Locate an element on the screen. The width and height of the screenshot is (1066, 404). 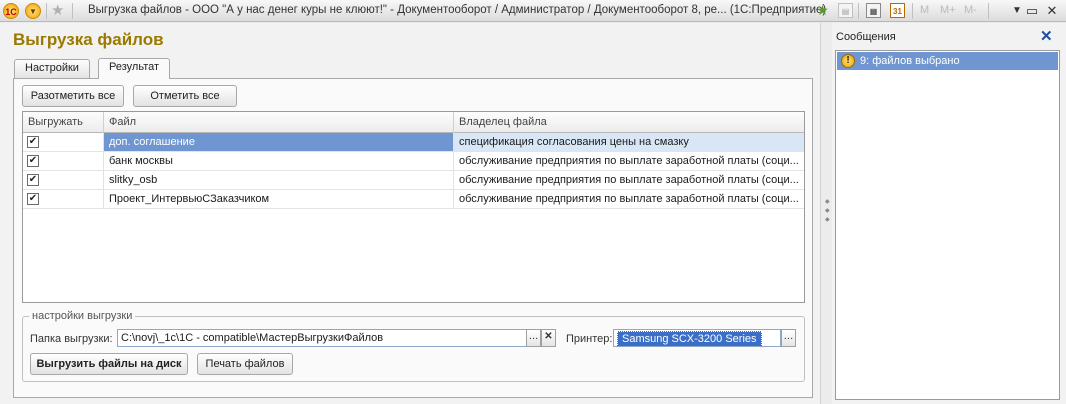
app-logo-icon: 1С is located at coordinates (11, 11).